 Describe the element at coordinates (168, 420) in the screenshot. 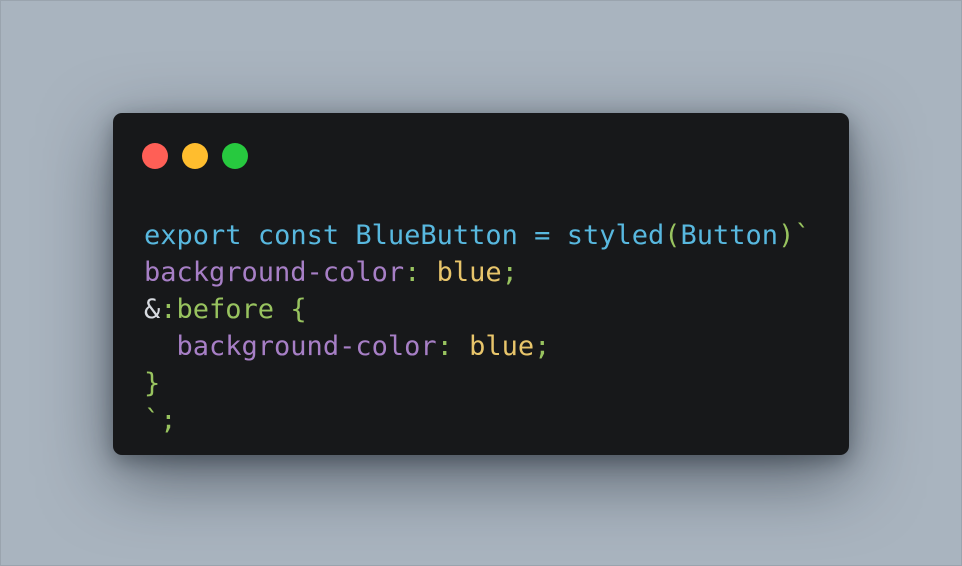

I see `statement-semicolon: ;` at that location.